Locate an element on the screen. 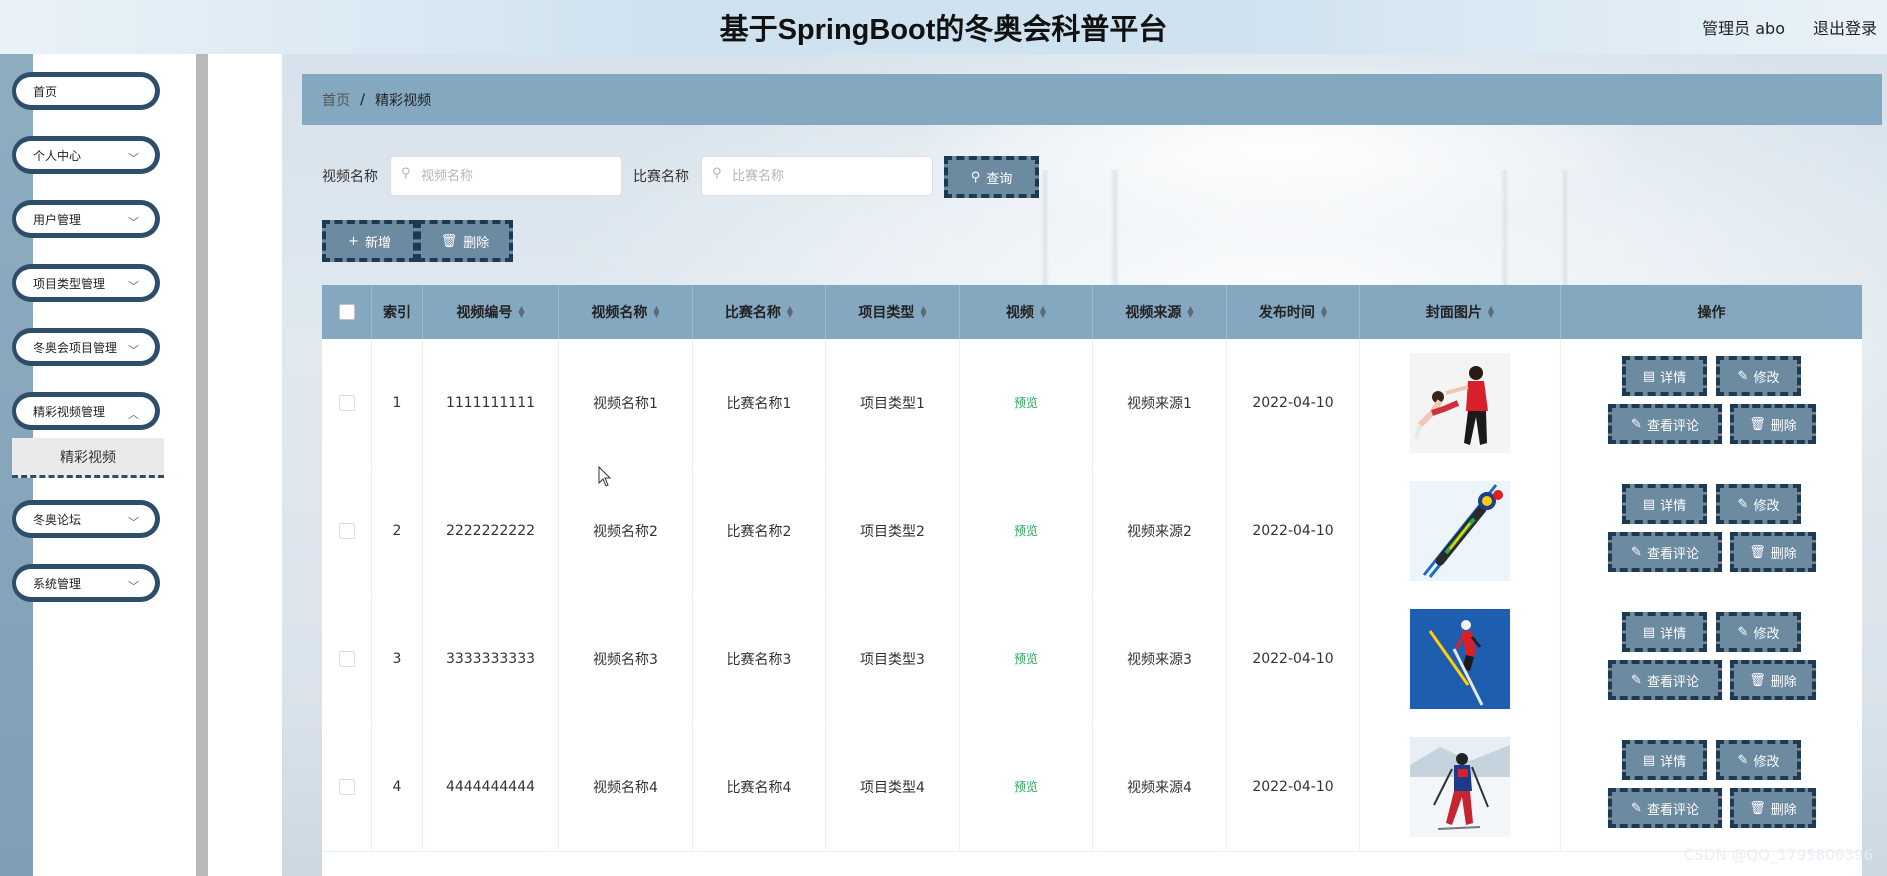 This screenshot has height=876, width=1887. column-header-cover-image: 封面图片 ▲ ▼ is located at coordinates (1460, 312).